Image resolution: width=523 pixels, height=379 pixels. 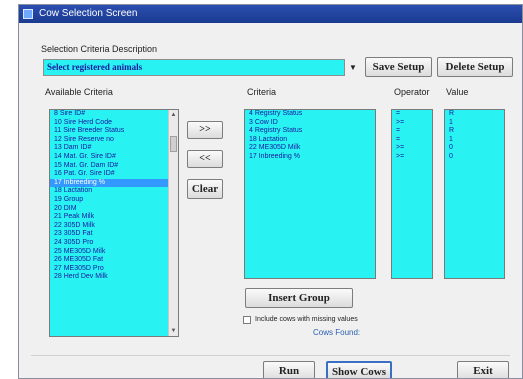 I want to click on value-list: R1R100, so click(x=474, y=194).